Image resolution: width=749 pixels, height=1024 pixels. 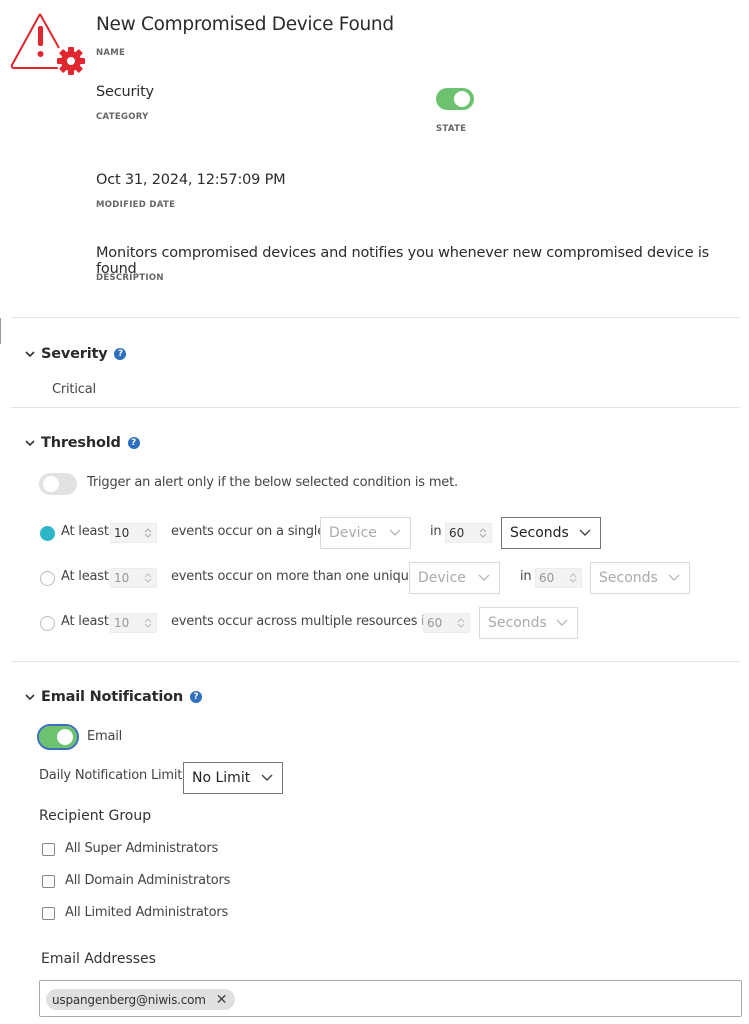 I want to click on severity-value: Critical, so click(x=74, y=389).